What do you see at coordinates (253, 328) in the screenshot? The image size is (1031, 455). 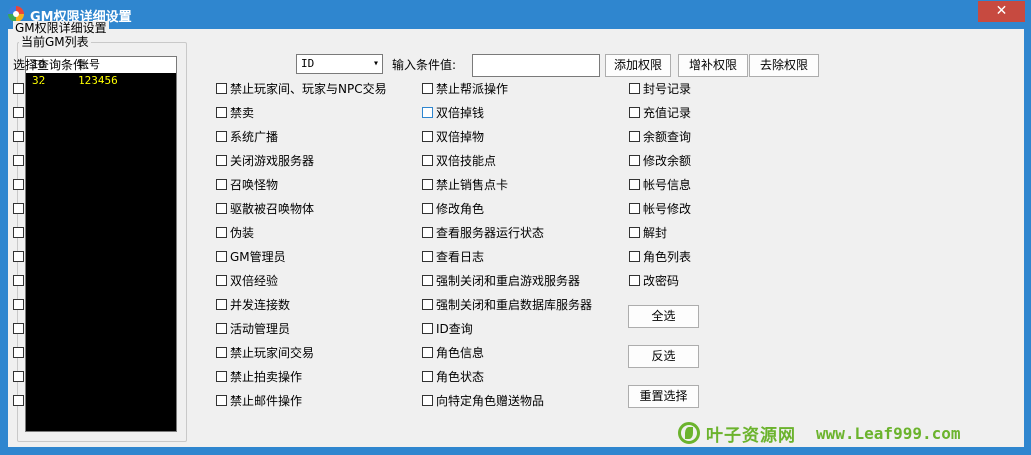 I see `permission-checkbox: 活动管理员` at bounding box center [253, 328].